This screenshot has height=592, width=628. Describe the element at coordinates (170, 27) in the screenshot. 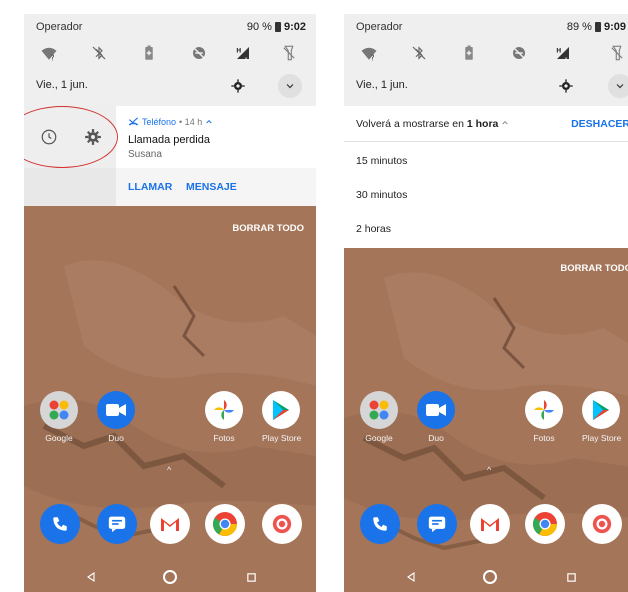

I see `status-bar: Operador 90 % 9:02` at that location.